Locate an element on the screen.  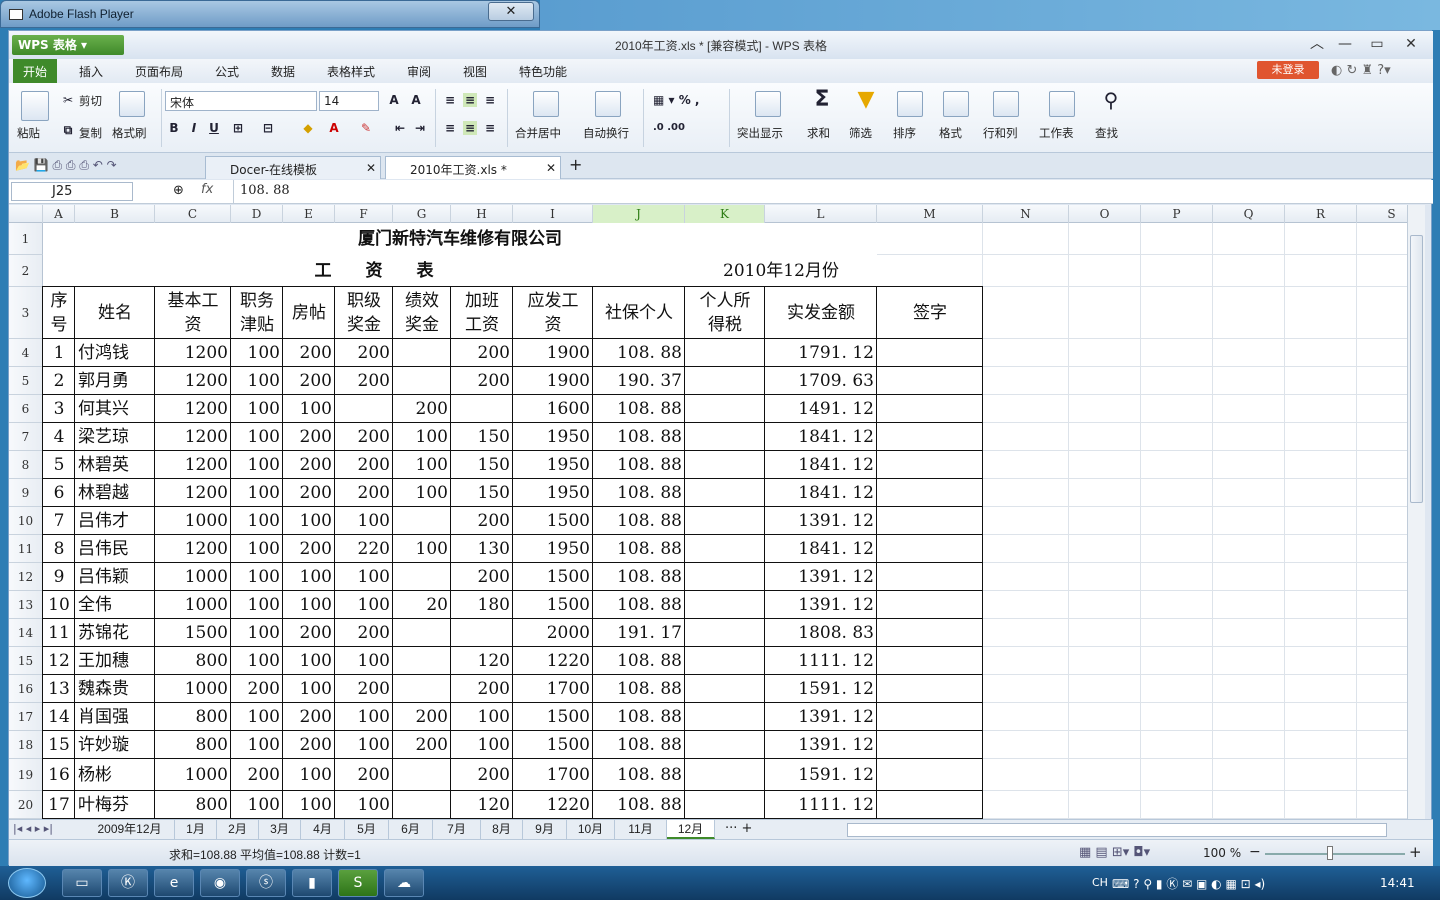
column-header-J: J is located at coordinates (639, 214).